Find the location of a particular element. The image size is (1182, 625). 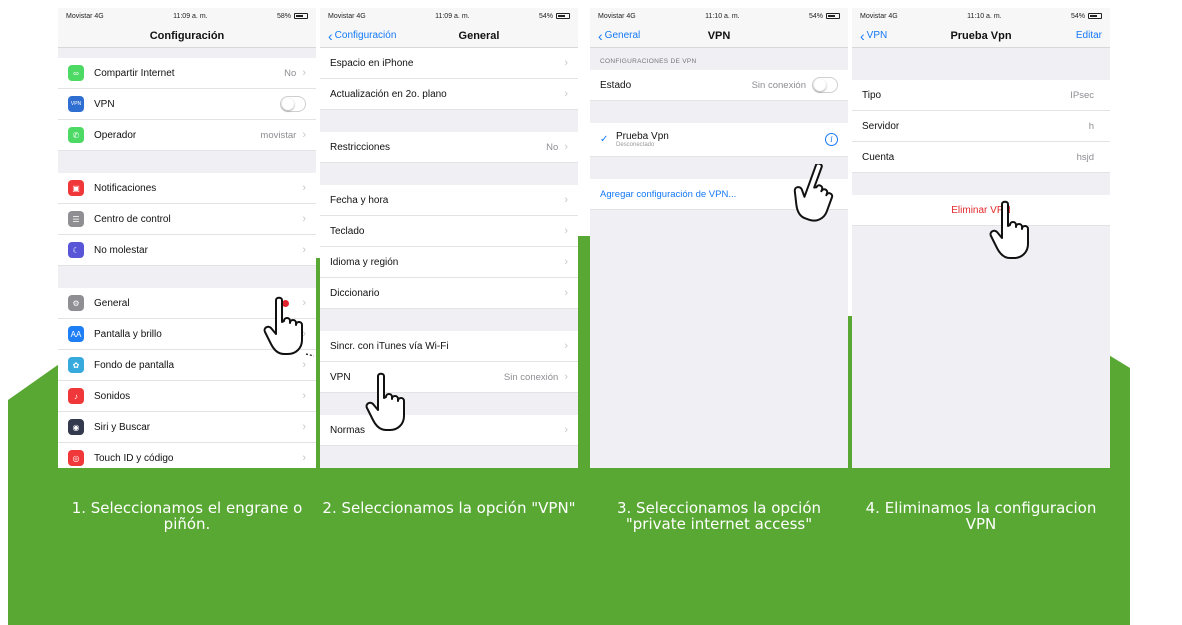

row-label: Actualización en 2o. plano is located at coordinates (388, 94).